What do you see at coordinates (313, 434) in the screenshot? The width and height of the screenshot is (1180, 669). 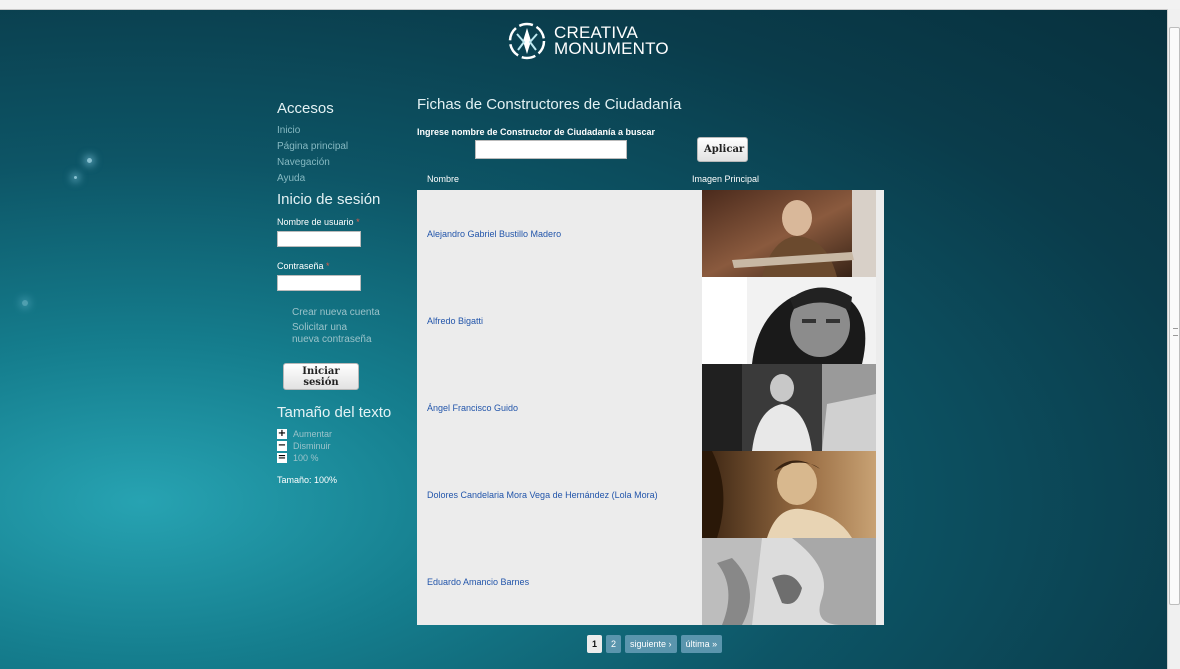 I see `increase-text-label: Aumentar` at bounding box center [313, 434].